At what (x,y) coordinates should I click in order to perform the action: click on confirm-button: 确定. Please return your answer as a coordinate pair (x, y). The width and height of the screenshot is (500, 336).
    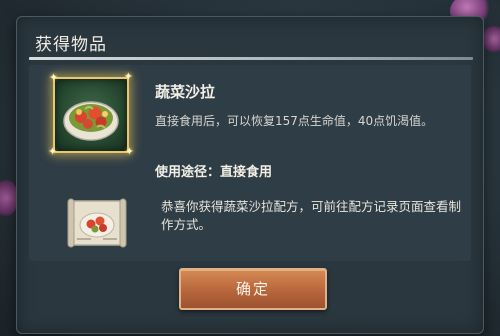
    Looking at the image, I should click on (253, 289).